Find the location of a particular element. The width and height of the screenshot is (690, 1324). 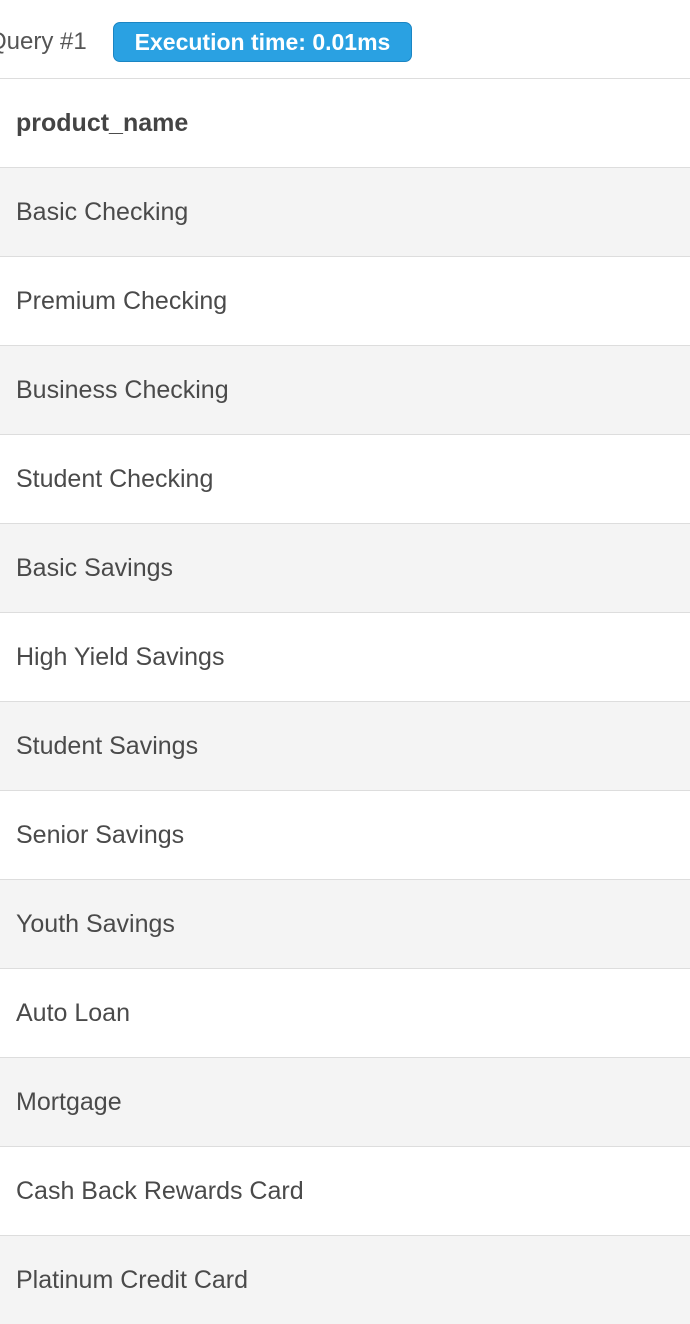

table-cell: Youth Savings is located at coordinates (345, 924).